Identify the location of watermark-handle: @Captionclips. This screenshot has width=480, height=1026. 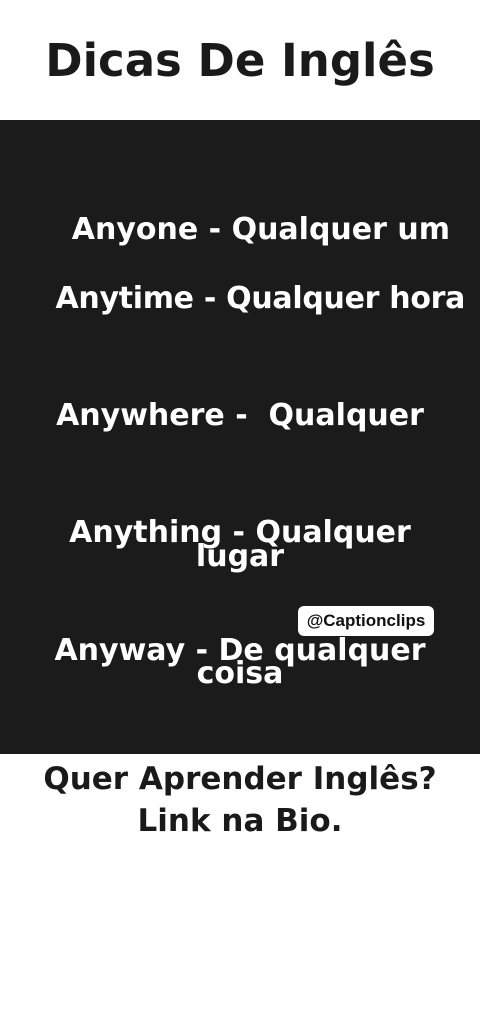
(366, 621).